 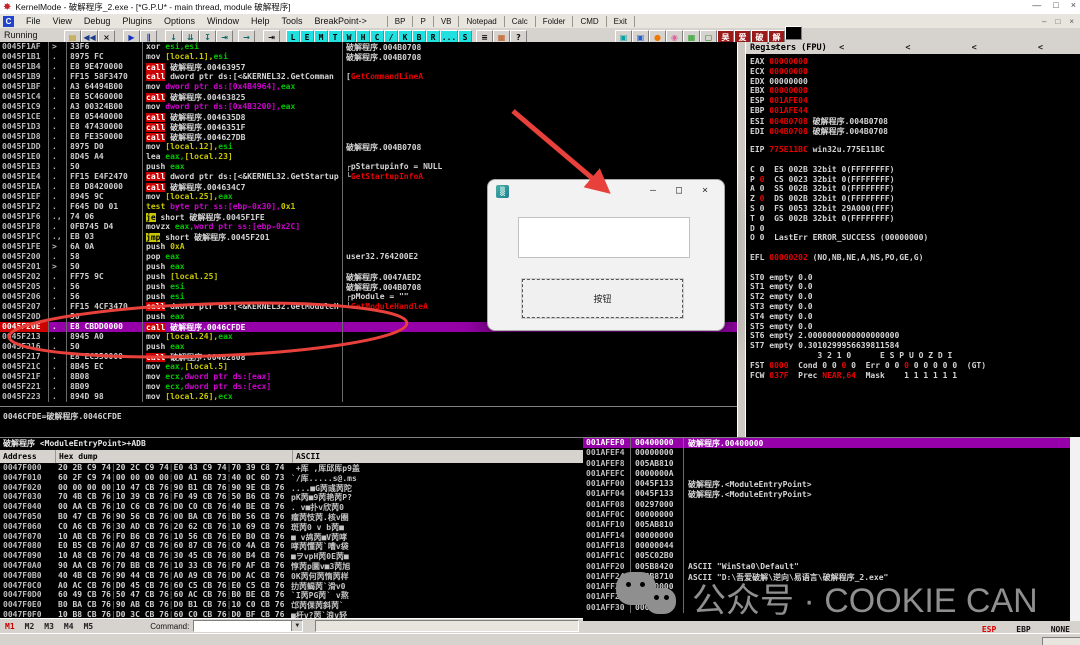 What do you see at coordinates (89, 626) in the screenshot?
I see `memory-tab-m5: M5` at bounding box center [89, 626].